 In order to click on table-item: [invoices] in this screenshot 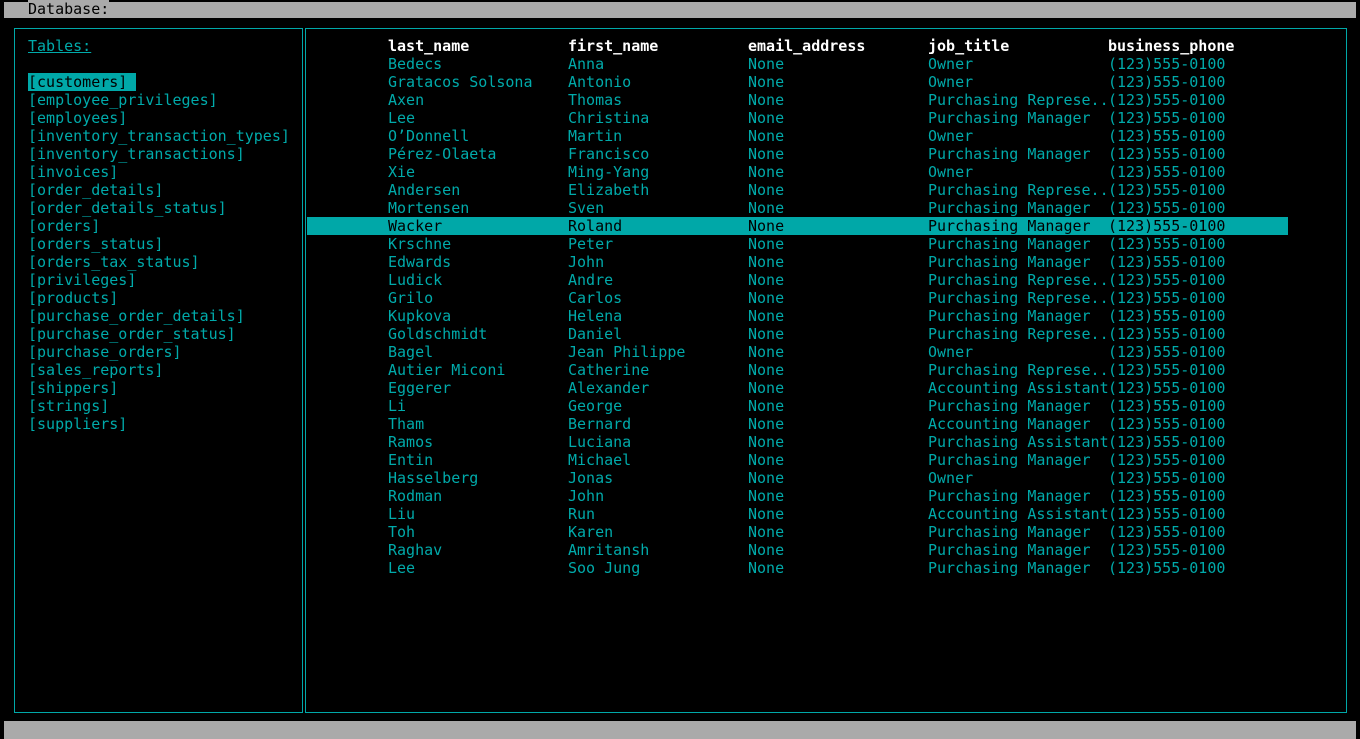, I will do `click(73, 172)`.